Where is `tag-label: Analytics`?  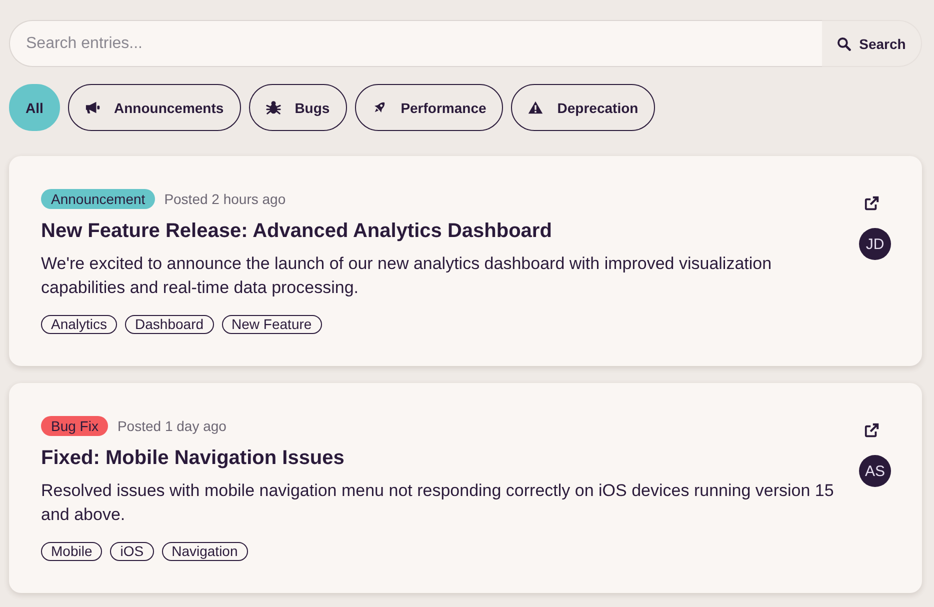 tag-label: Analytics is located at coordinates (79, 324).